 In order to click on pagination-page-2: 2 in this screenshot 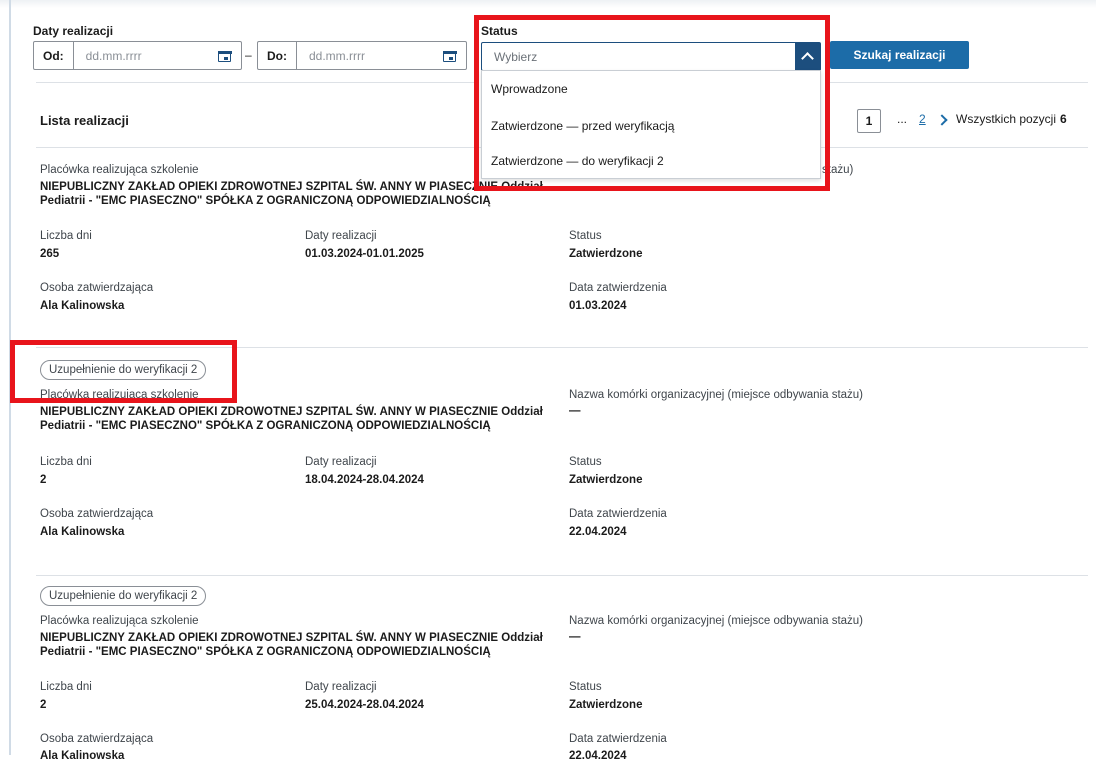, I will do `click(922, 119)`.